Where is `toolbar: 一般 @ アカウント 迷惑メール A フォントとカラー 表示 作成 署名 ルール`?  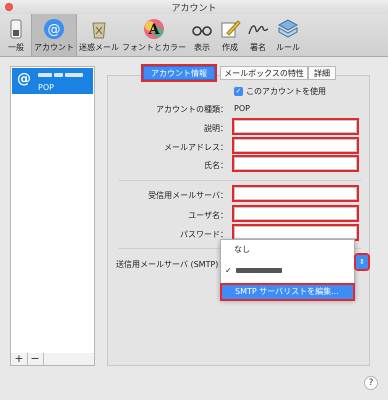
toolbar: 一般 @ アカウント 迷惑メール A フォントとカラー 表示 作成 署名 ルール is located at coordinates (194, 35).